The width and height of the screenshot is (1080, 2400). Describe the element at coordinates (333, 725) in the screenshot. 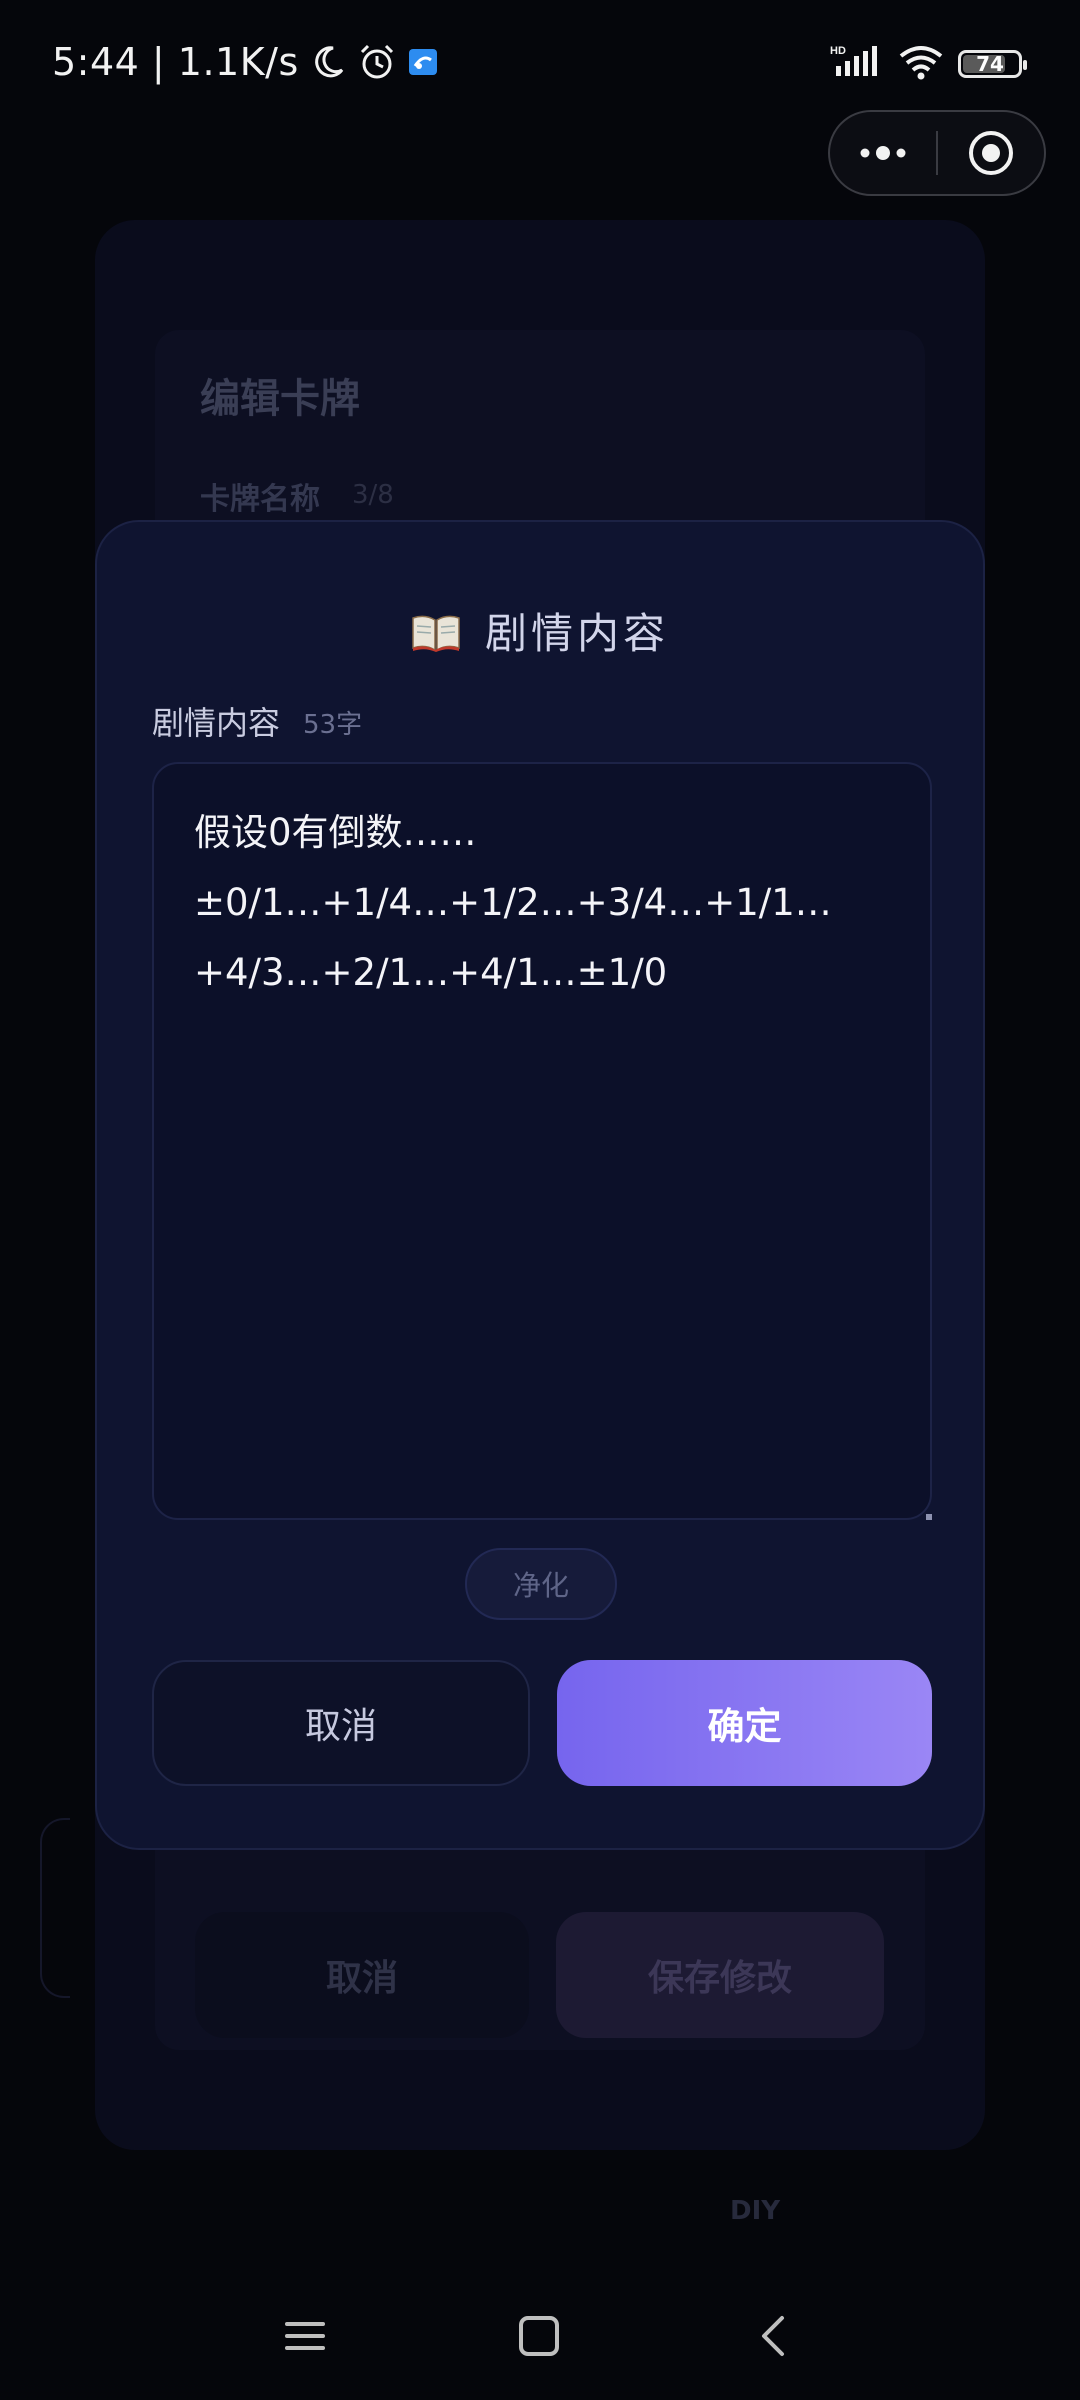

I see `char-count: 53字` at that location.